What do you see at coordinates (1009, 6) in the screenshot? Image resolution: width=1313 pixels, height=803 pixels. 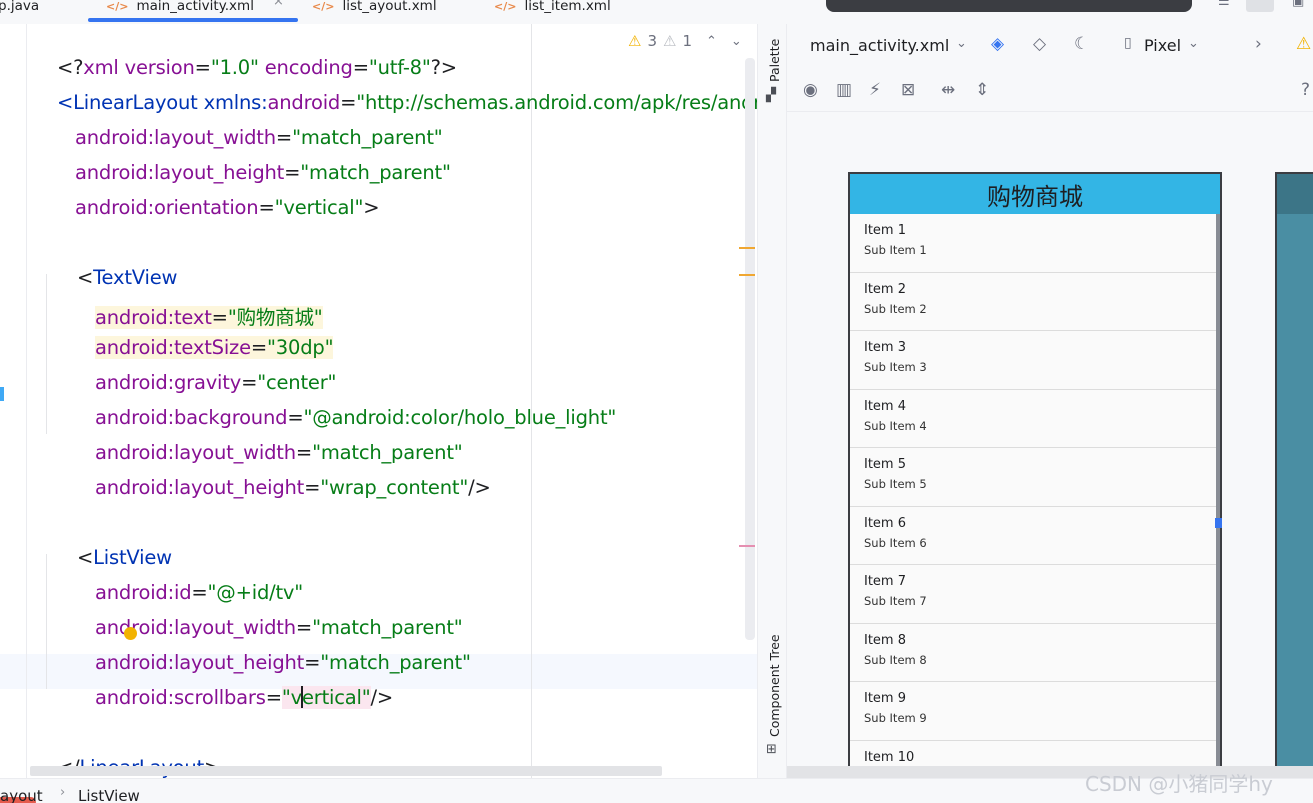 I see `floating-toolbar` at bounding box center [1009, 6].